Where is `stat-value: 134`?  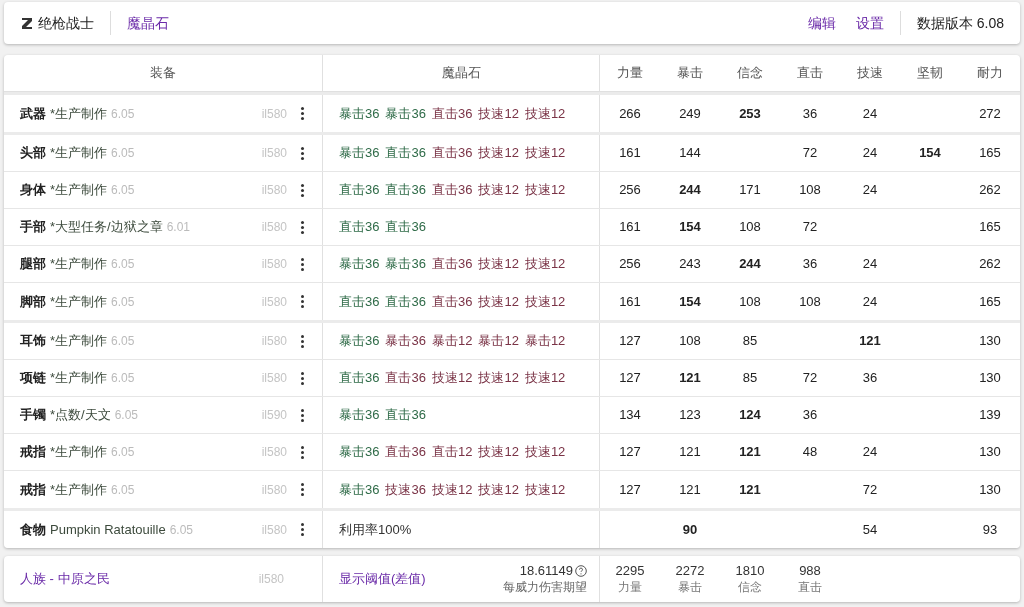 stat-value: 134 is located at coordinates (630, 415).